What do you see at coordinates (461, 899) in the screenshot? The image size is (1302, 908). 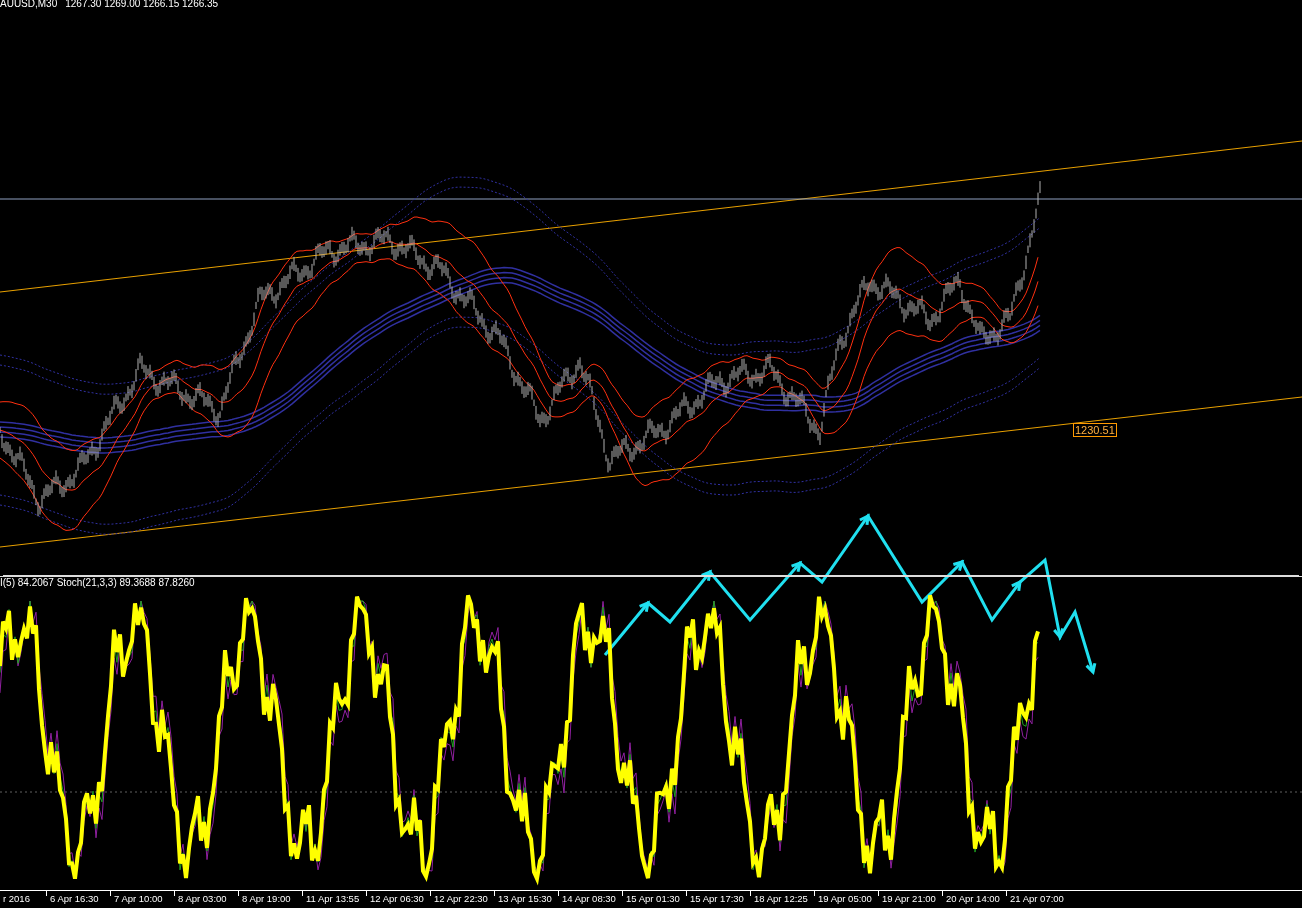 I see `time-label: 12 Apr 22:30` at bounding box center [461, 899].